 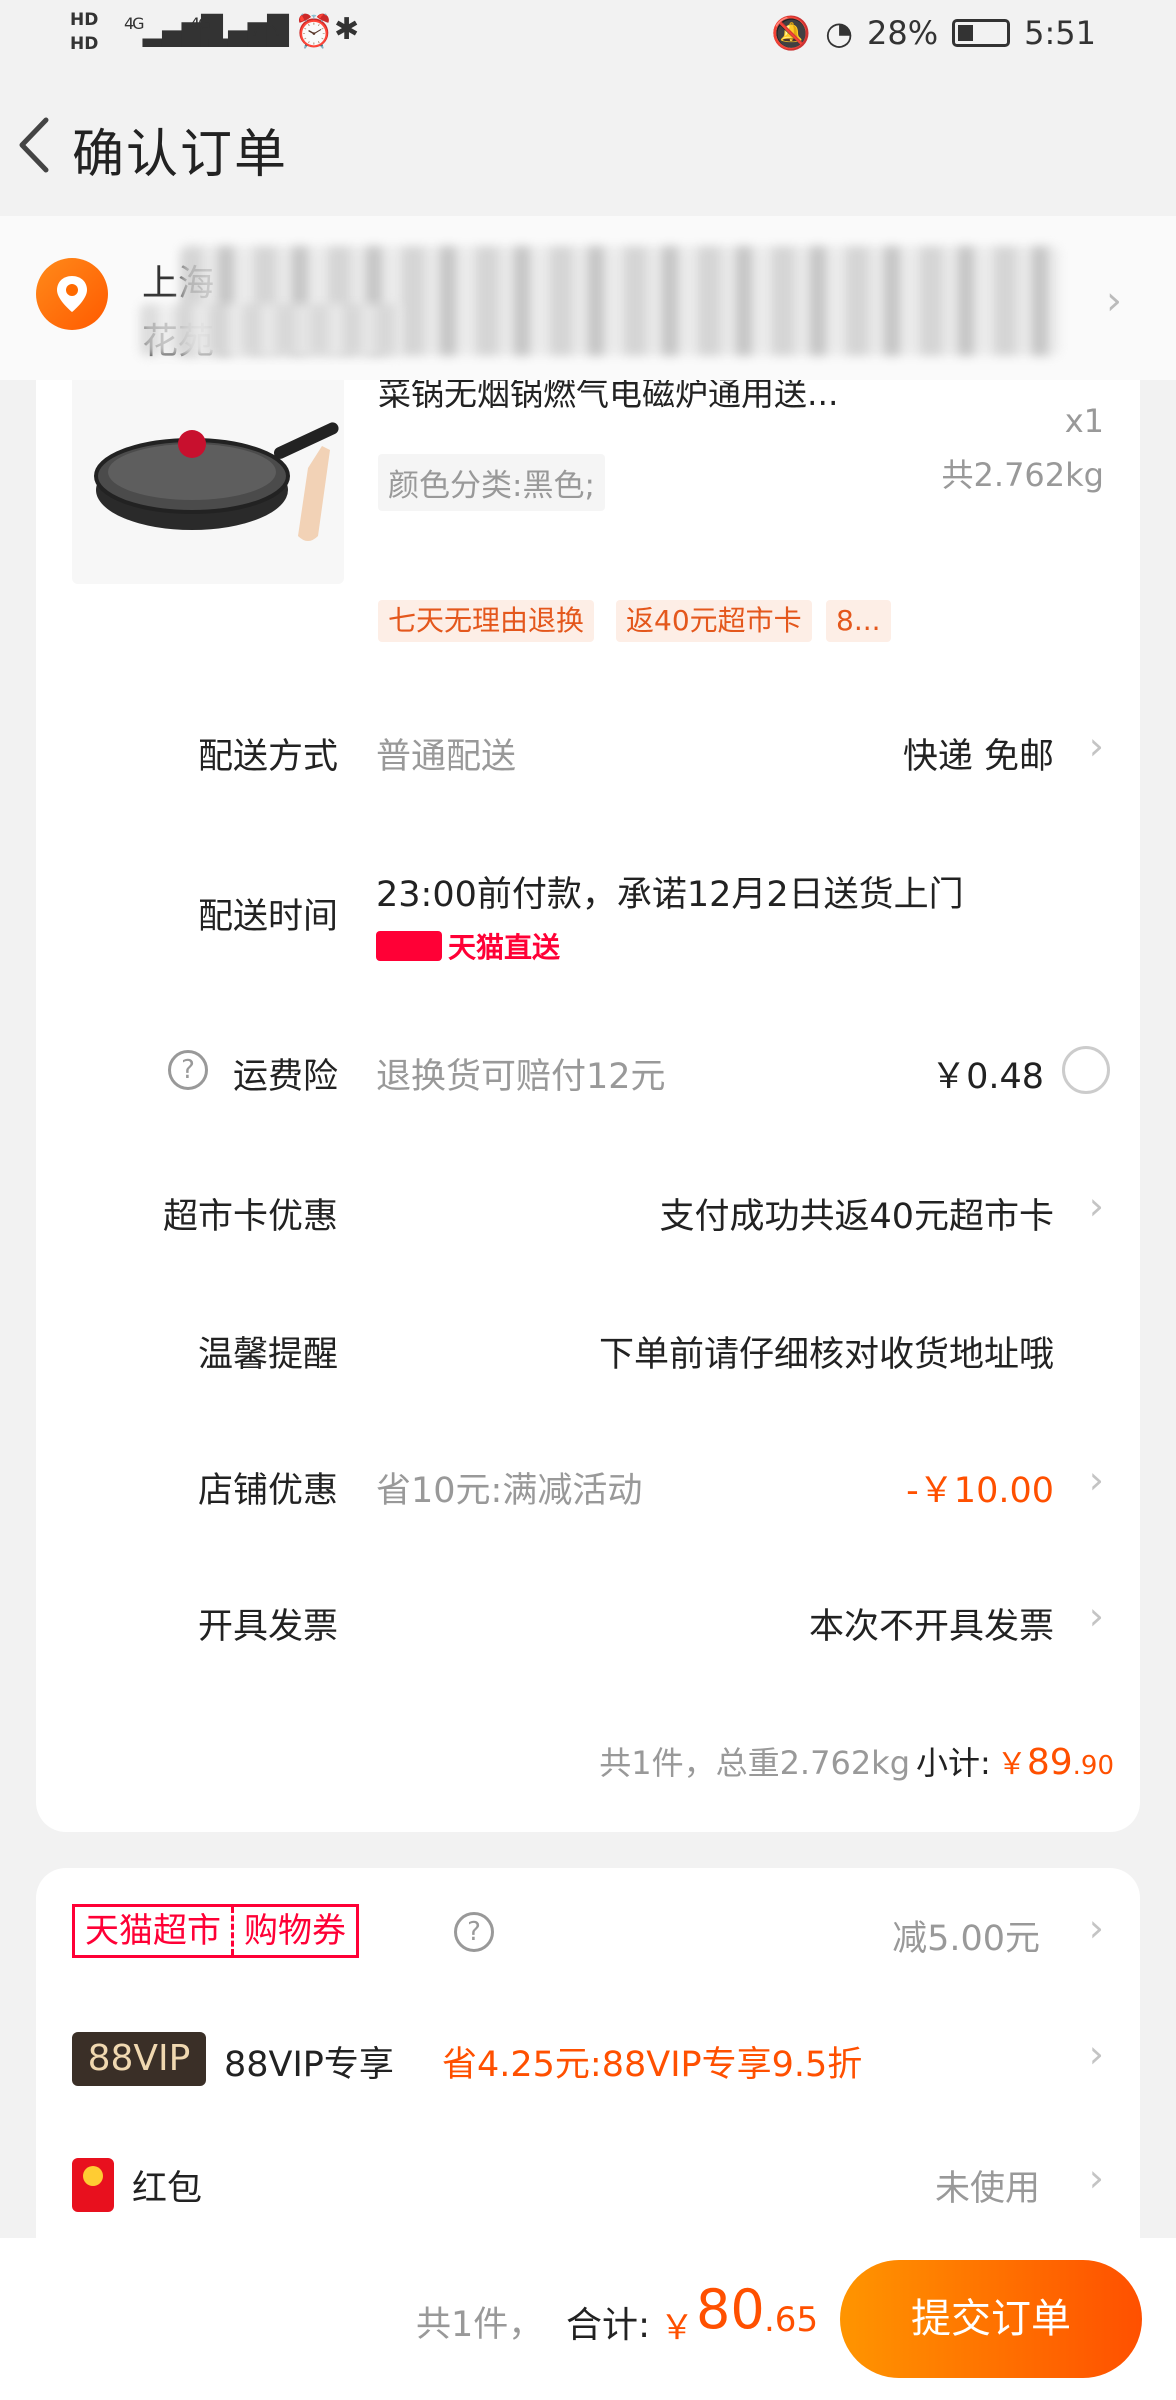 I want to click on location-pin-icon, so click(x=72, y=294).